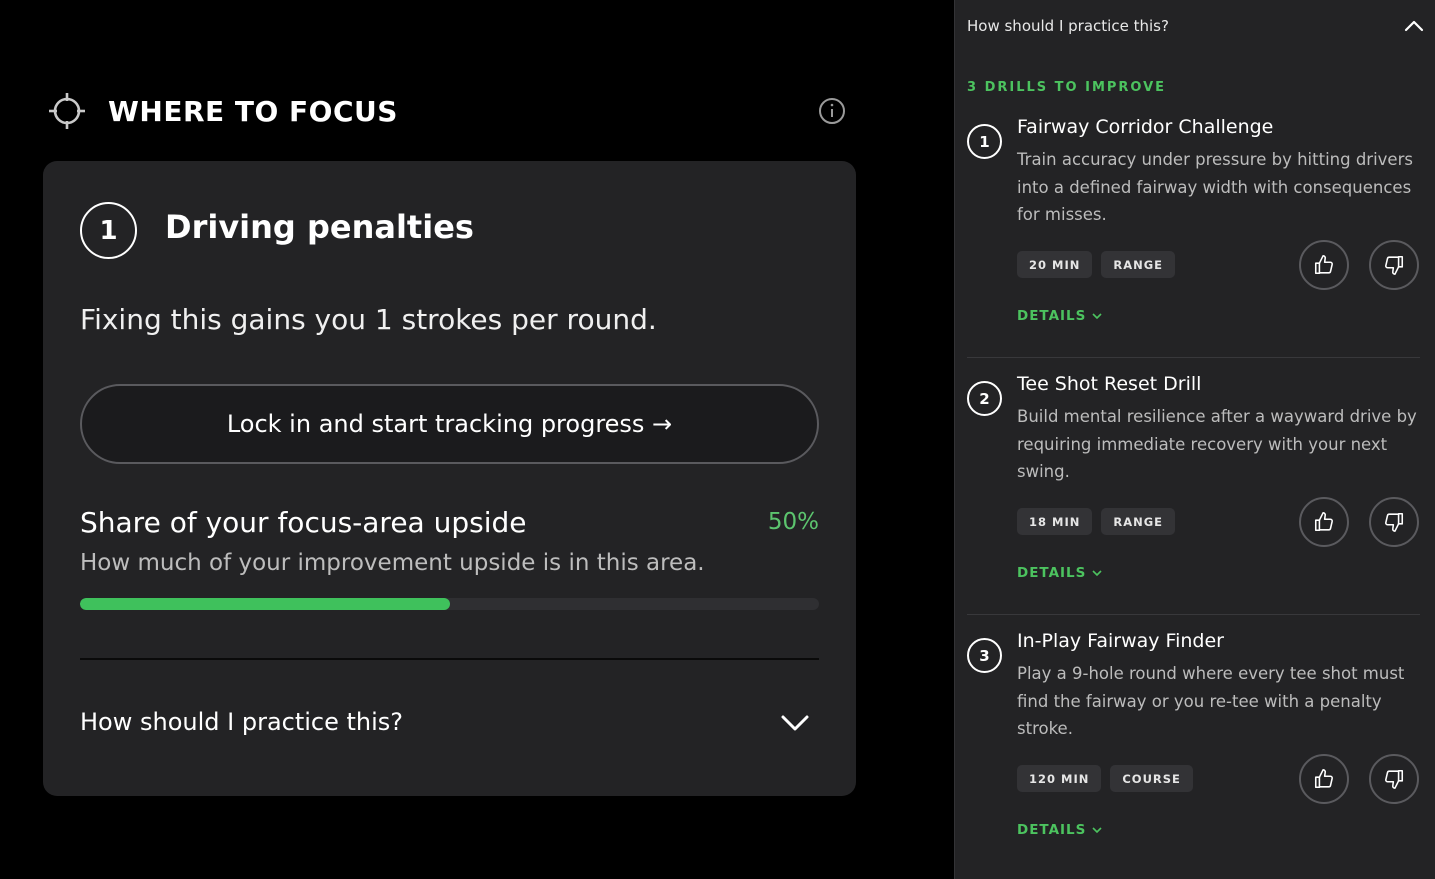 This screenshot has height=879, width=1435. What do you see at coordinates (984, 655) in the screenshot?
I see `drill-number: 3` at bounding box center [984, 655].